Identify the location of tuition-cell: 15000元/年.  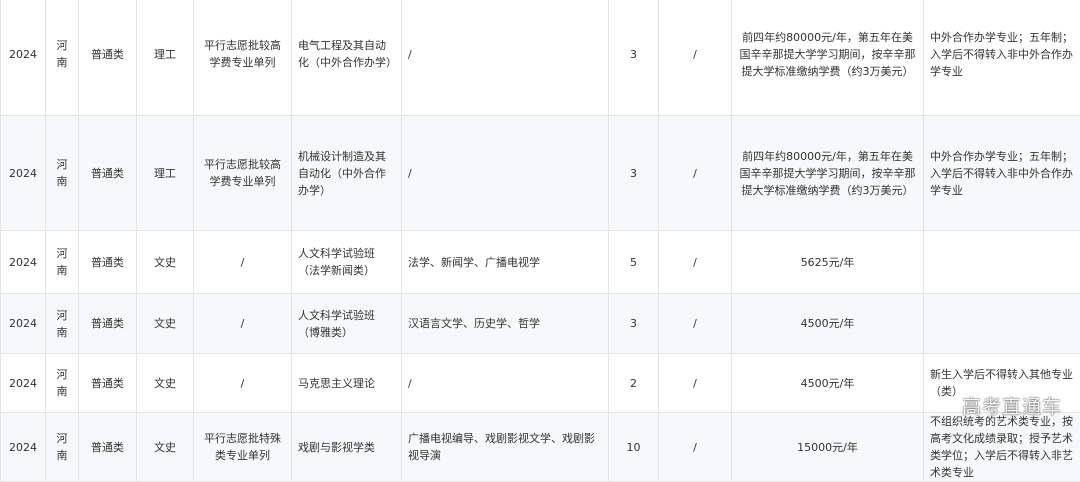
(828, 447).